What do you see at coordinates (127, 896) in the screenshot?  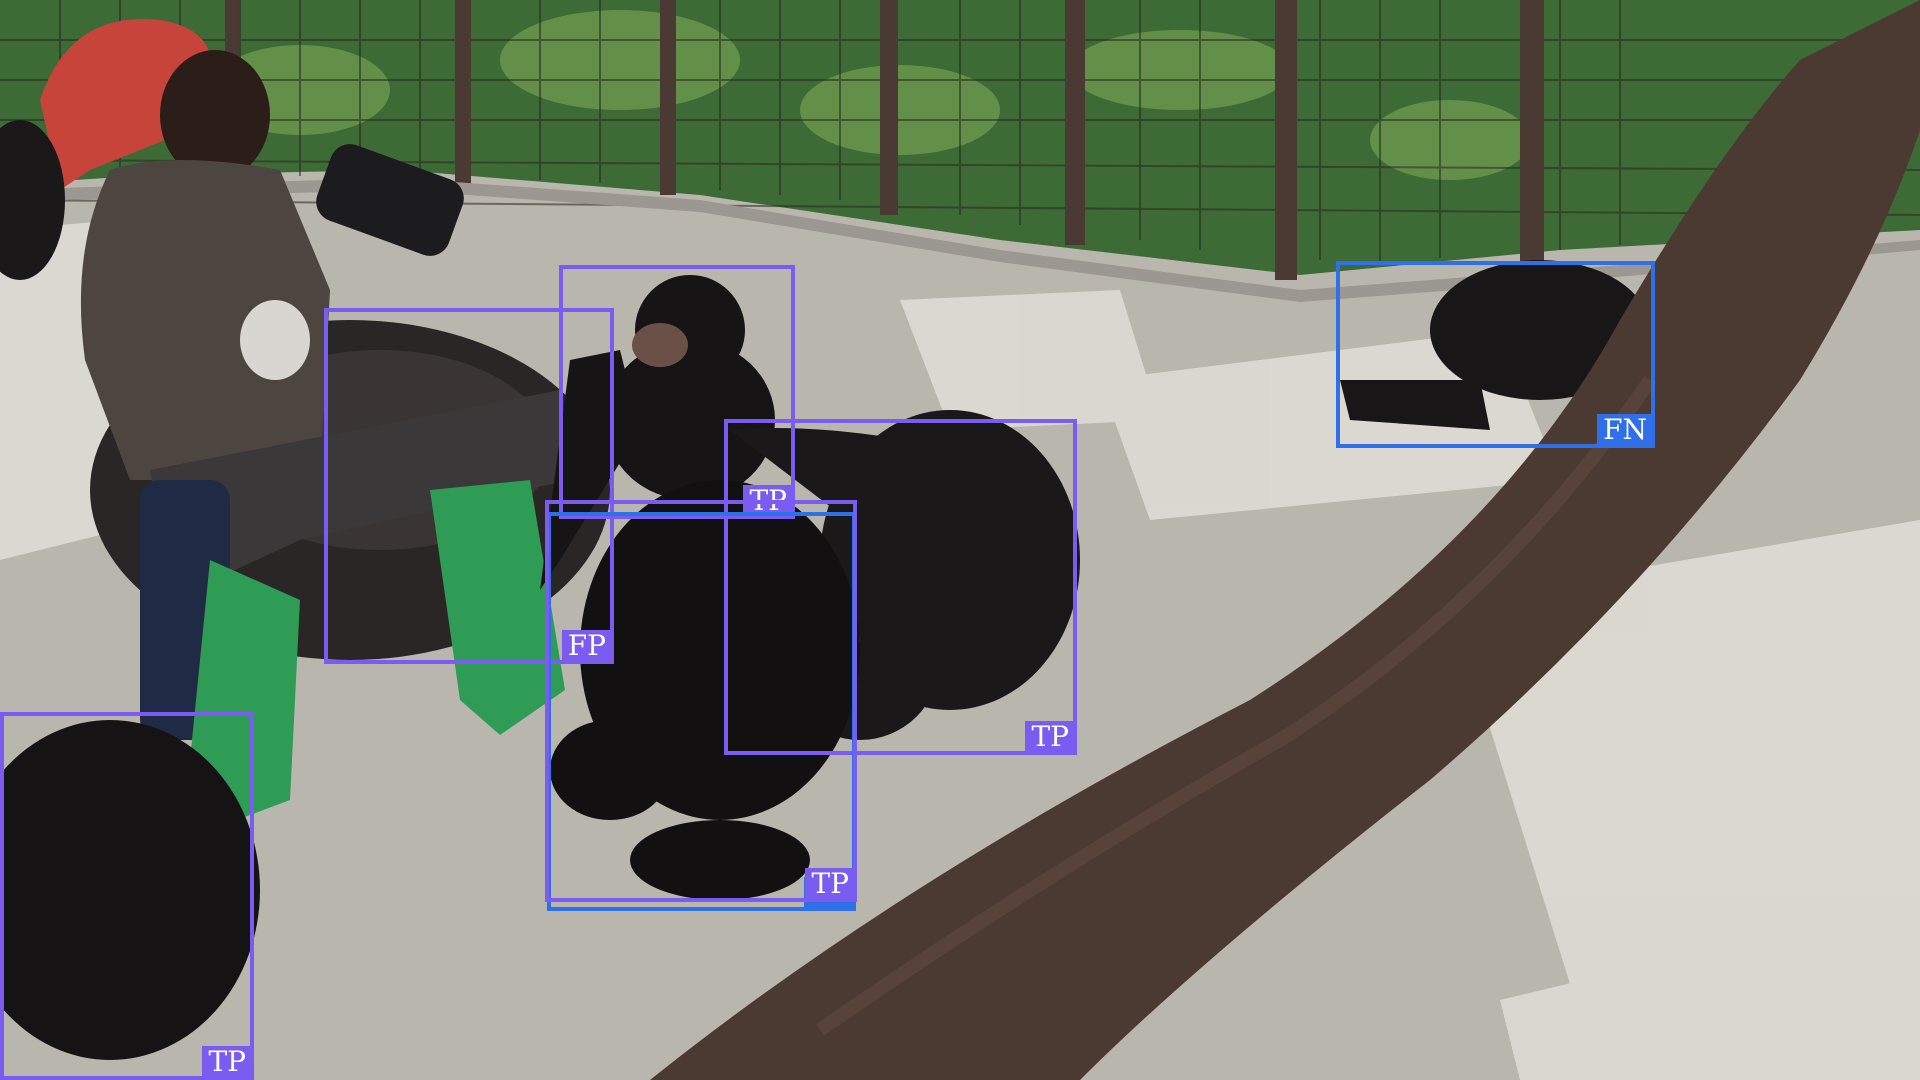 I see `detection-box-chimp-bottom-left: TP` at bounding box center [127, 896].